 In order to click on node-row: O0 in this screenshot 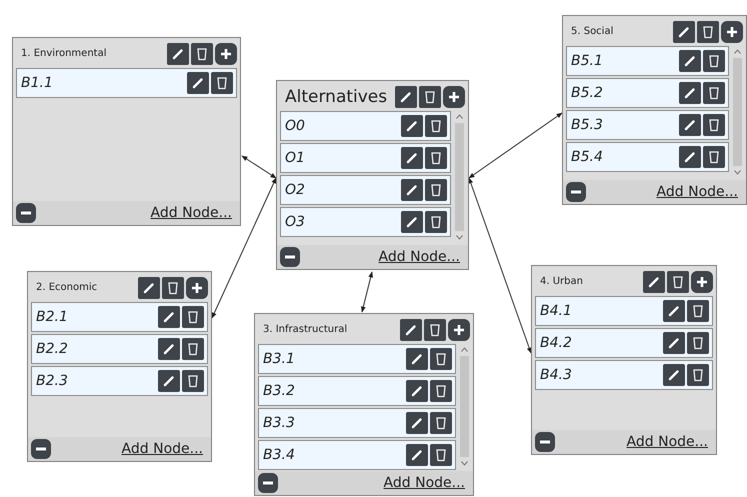, I will do `click(365, 126)`.